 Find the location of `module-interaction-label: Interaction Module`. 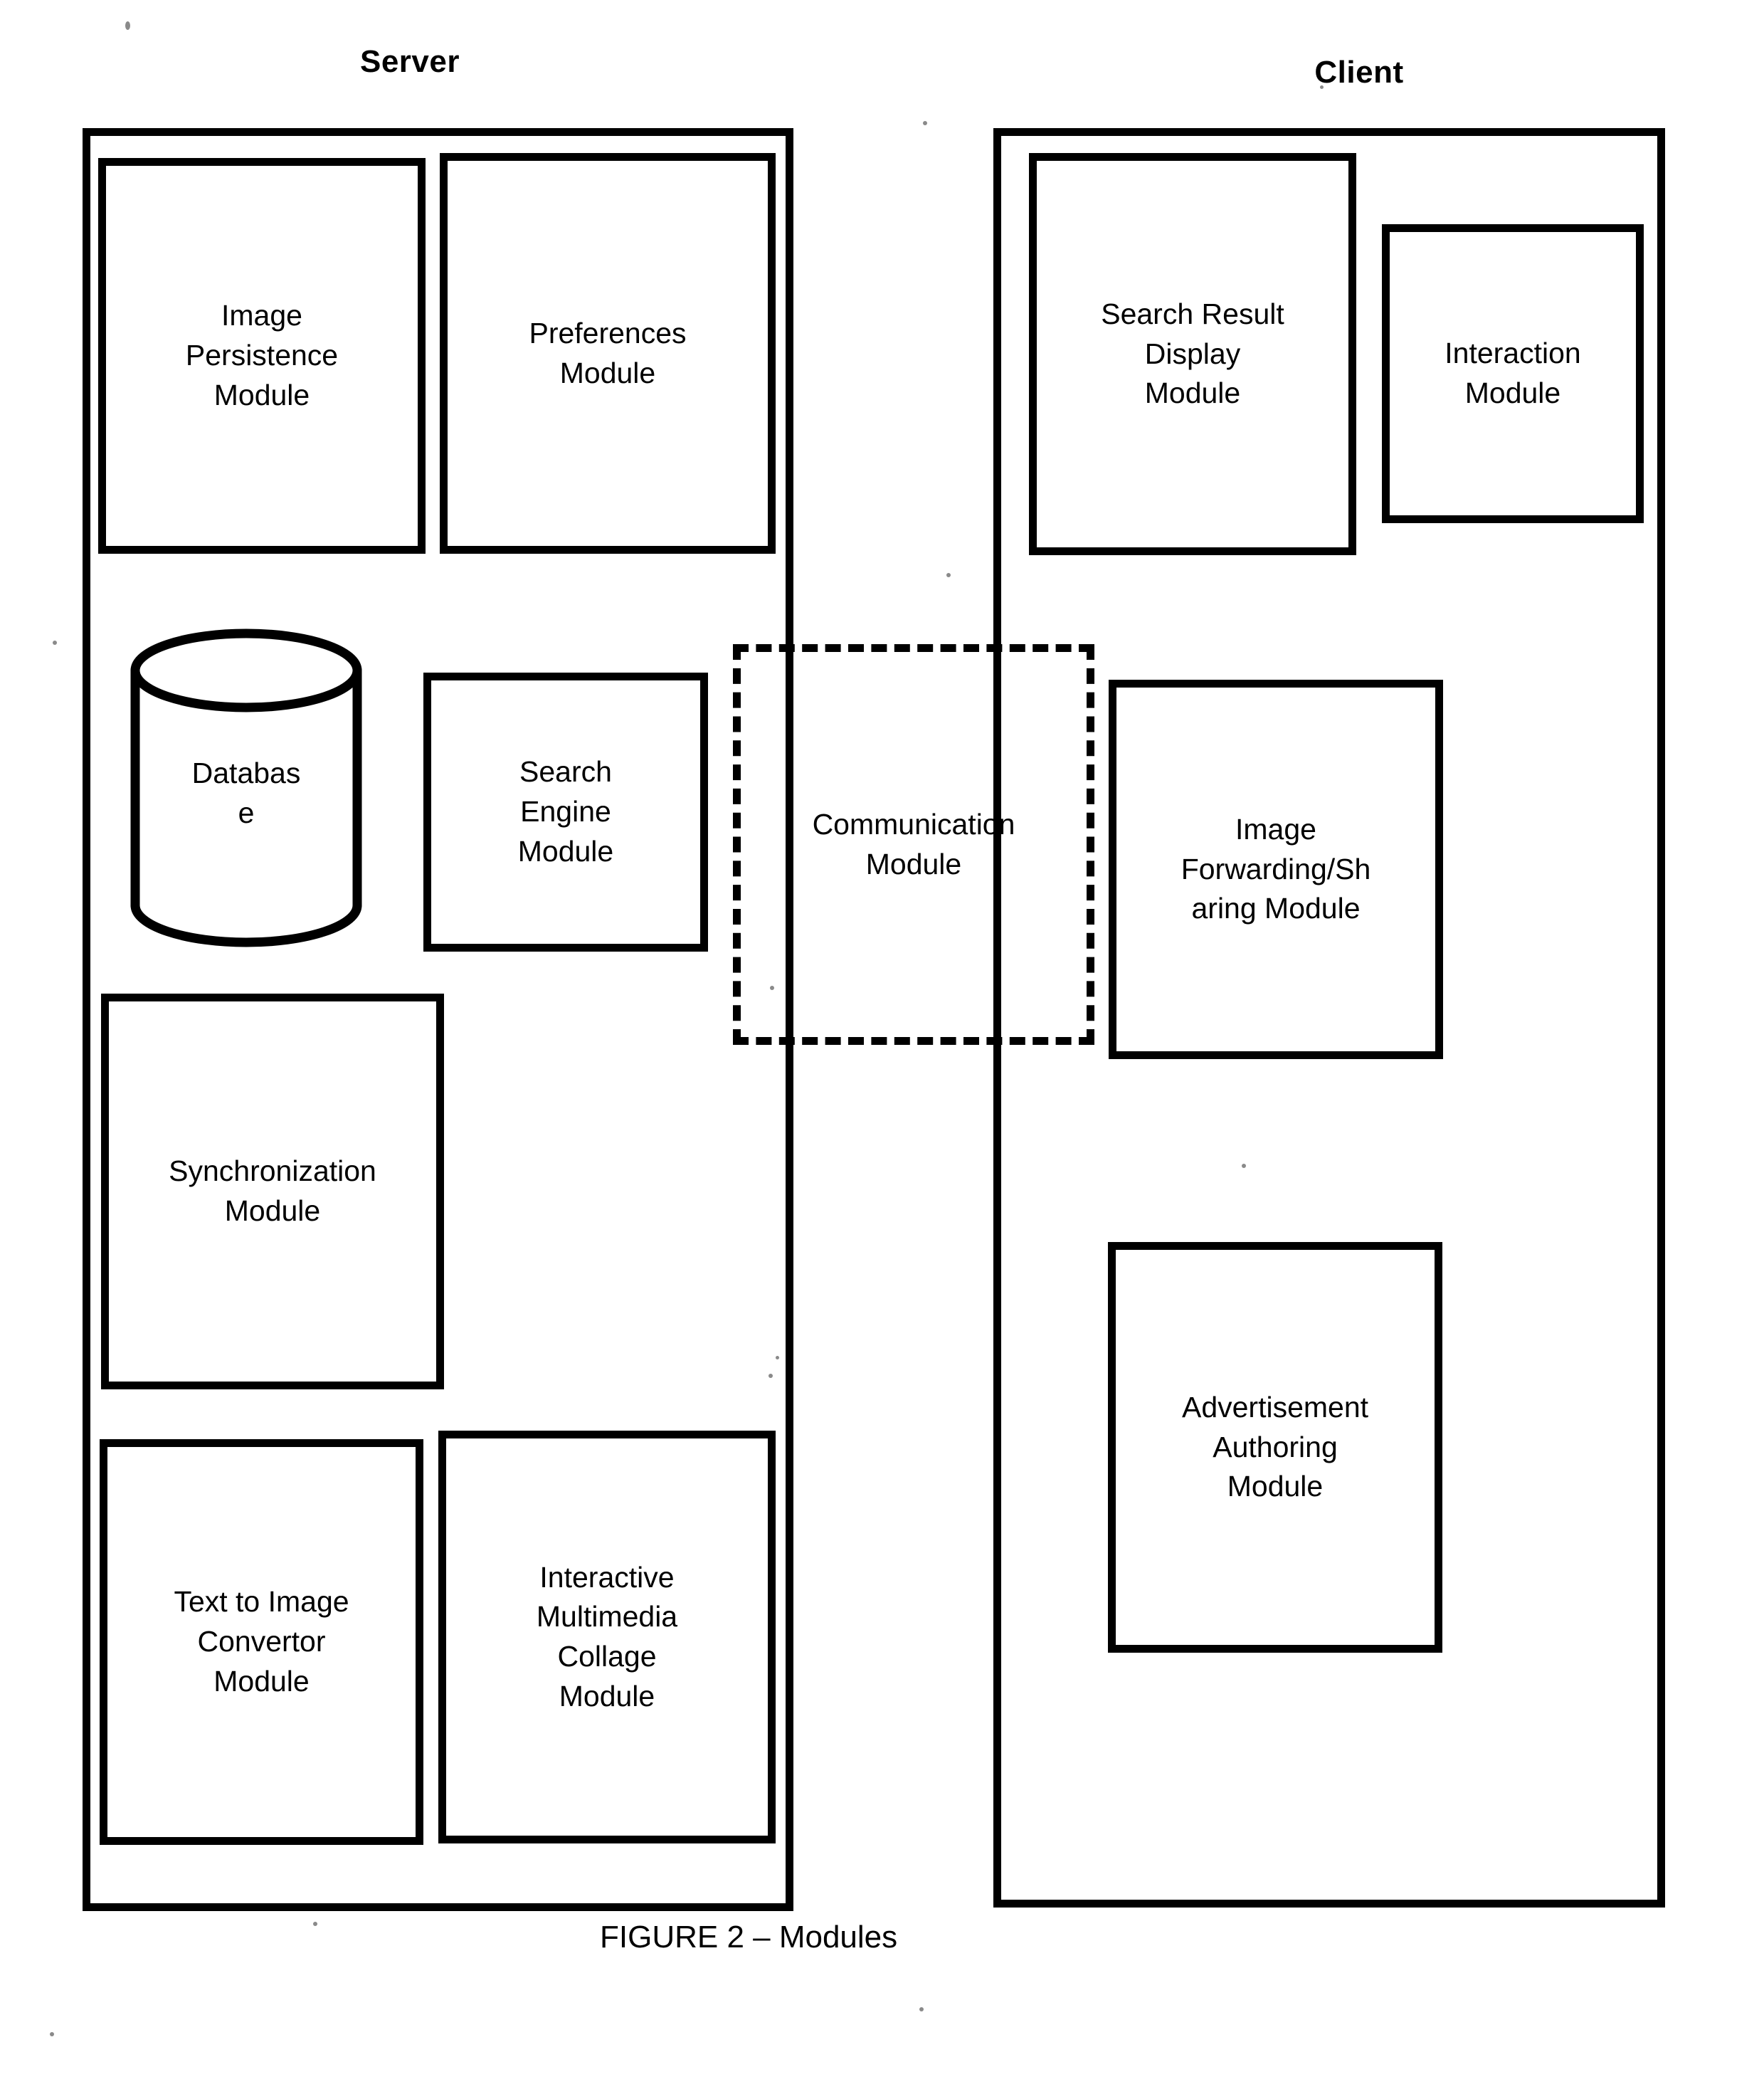

module-interaction-label: Interaction Module is located at coordinates (1513, 373).